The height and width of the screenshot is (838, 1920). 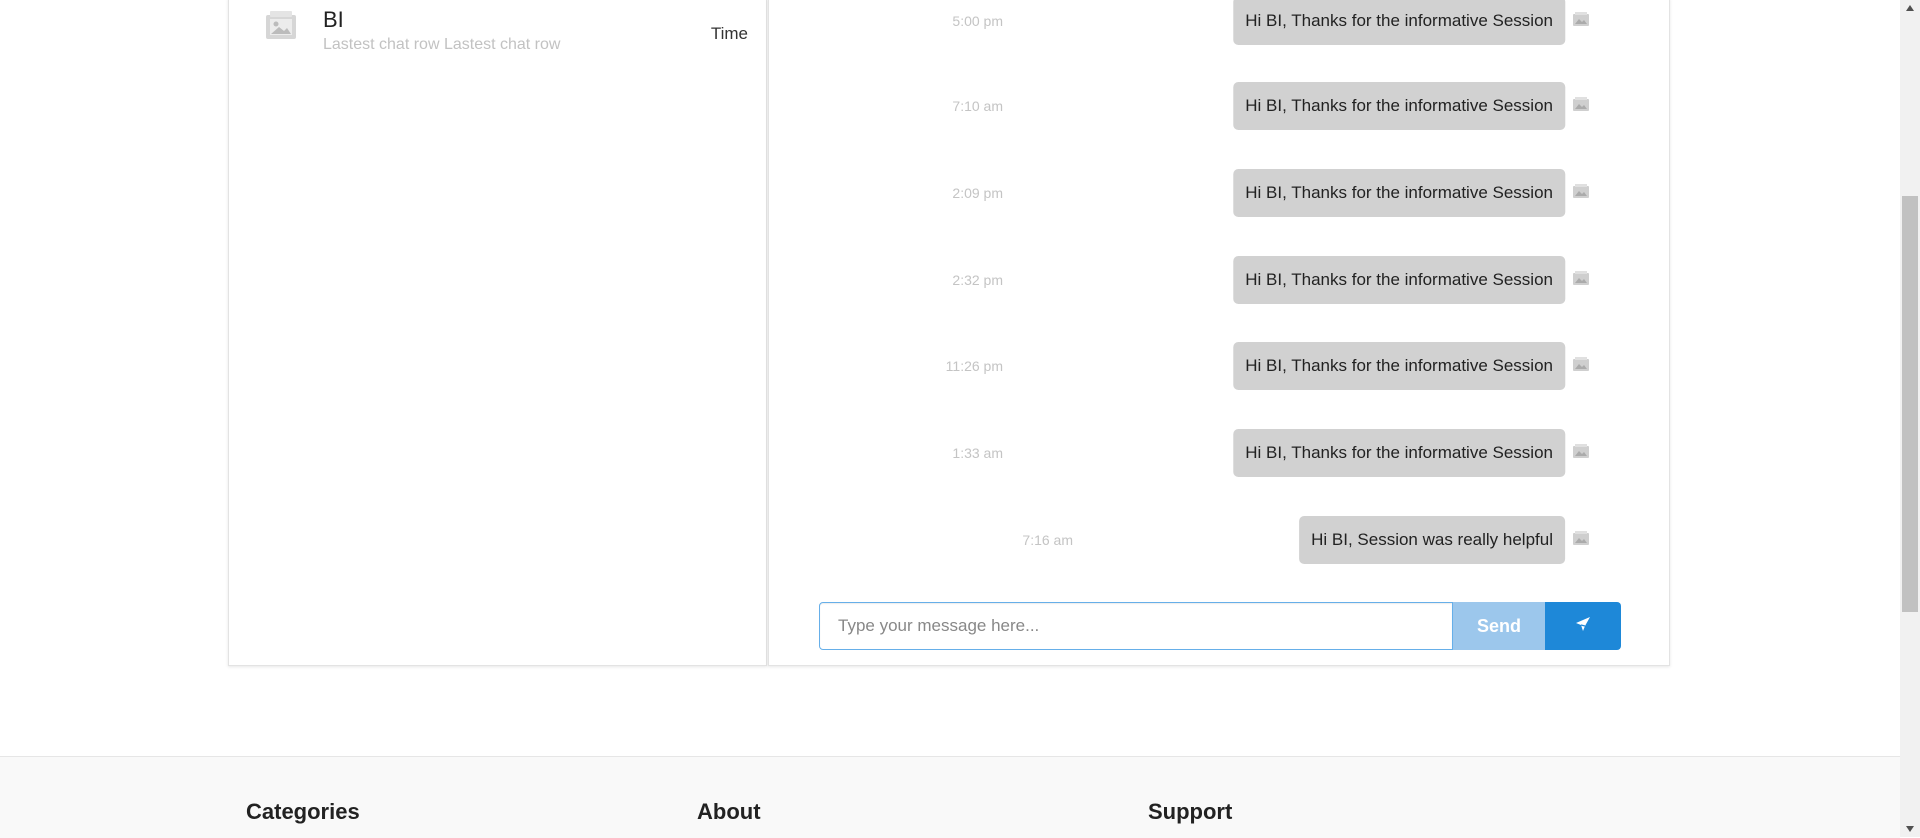 What do you see at coordinates (1499, 626) in the screenshot?
I see `send-button: Send` at bounding box center [1499, 626].